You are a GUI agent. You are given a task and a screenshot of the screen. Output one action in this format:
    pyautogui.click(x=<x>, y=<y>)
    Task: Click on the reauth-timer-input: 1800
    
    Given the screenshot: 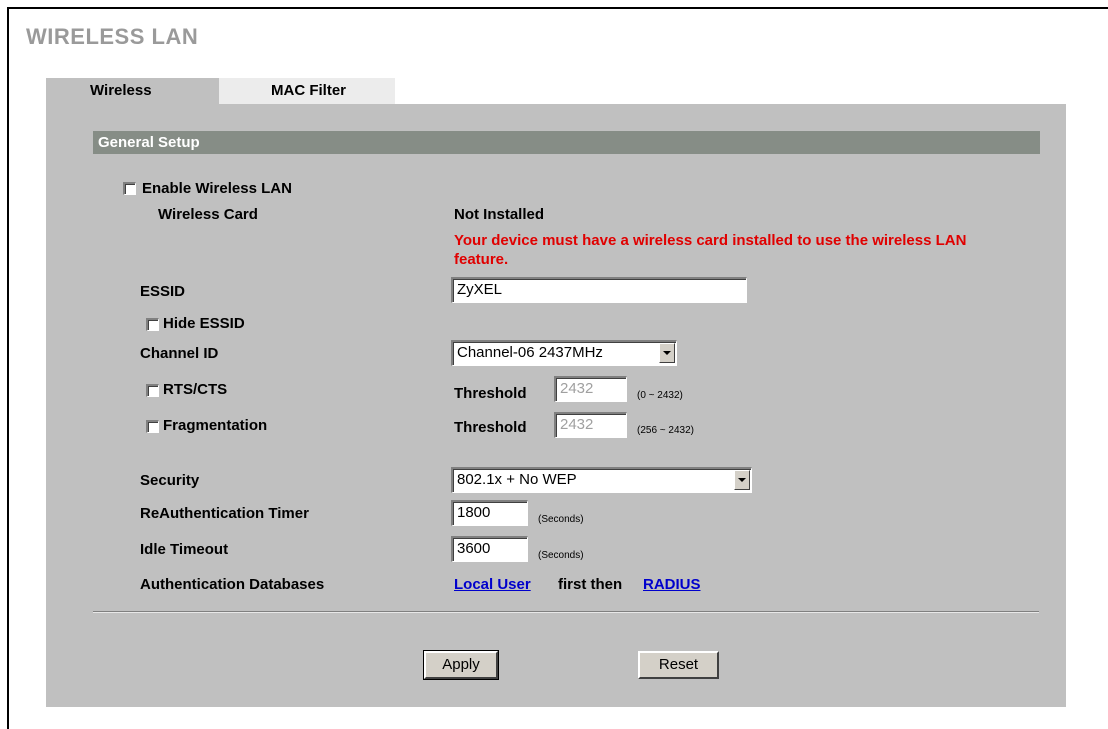 What is the action you would take?
    pyautogui.click(x=489, y=513)
    